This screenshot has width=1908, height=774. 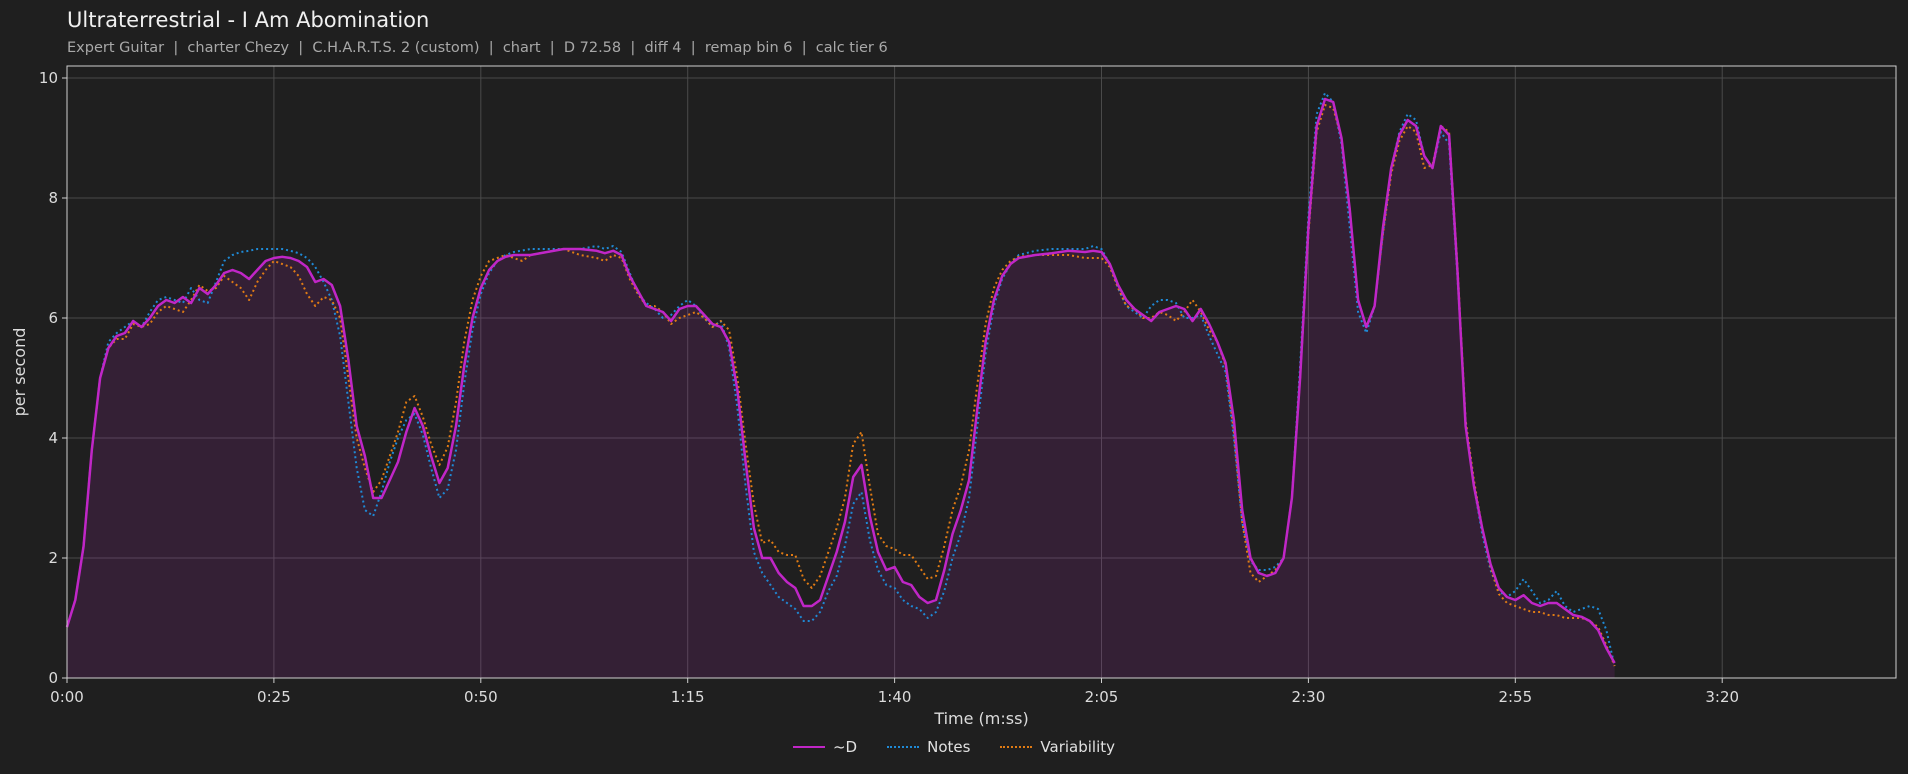 I want to click on x-tick-label: 1:15, so click(x=688, y=697).